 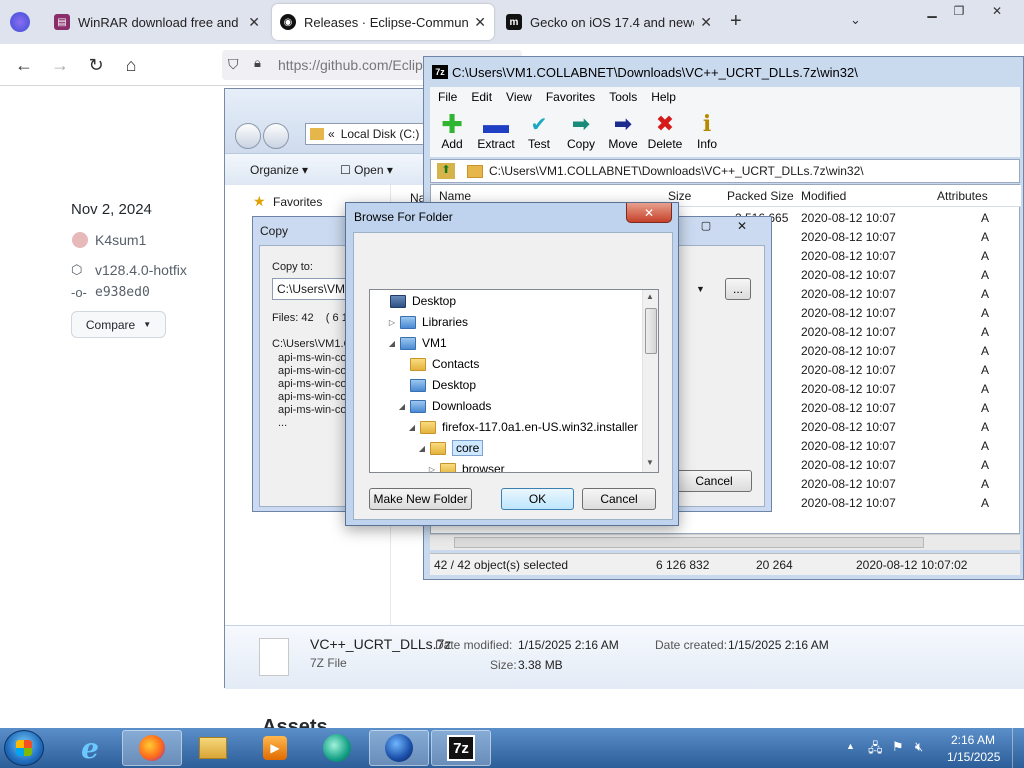 I want to click on organize-button: Organize ▾, so click(x=279, y=170).